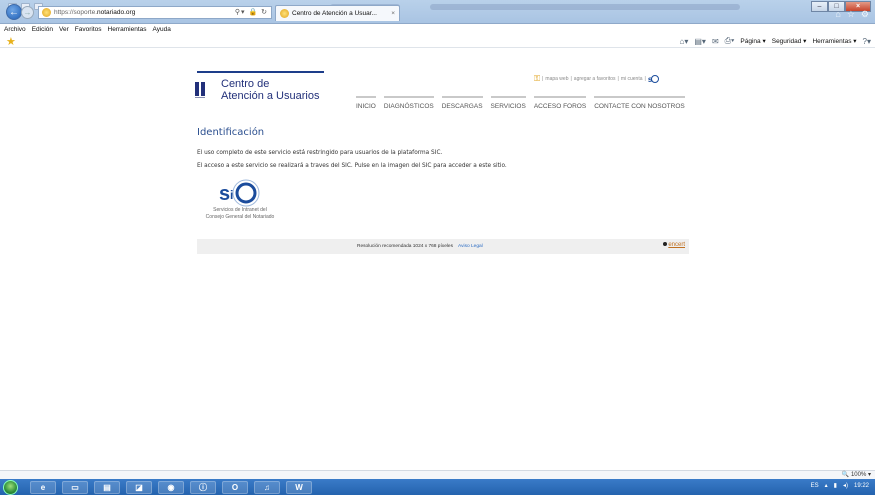 The image size is (875, 495). Describe the element at coordinates (674, 245) in the screenshot. I see `encert-logo: encert` at that location.